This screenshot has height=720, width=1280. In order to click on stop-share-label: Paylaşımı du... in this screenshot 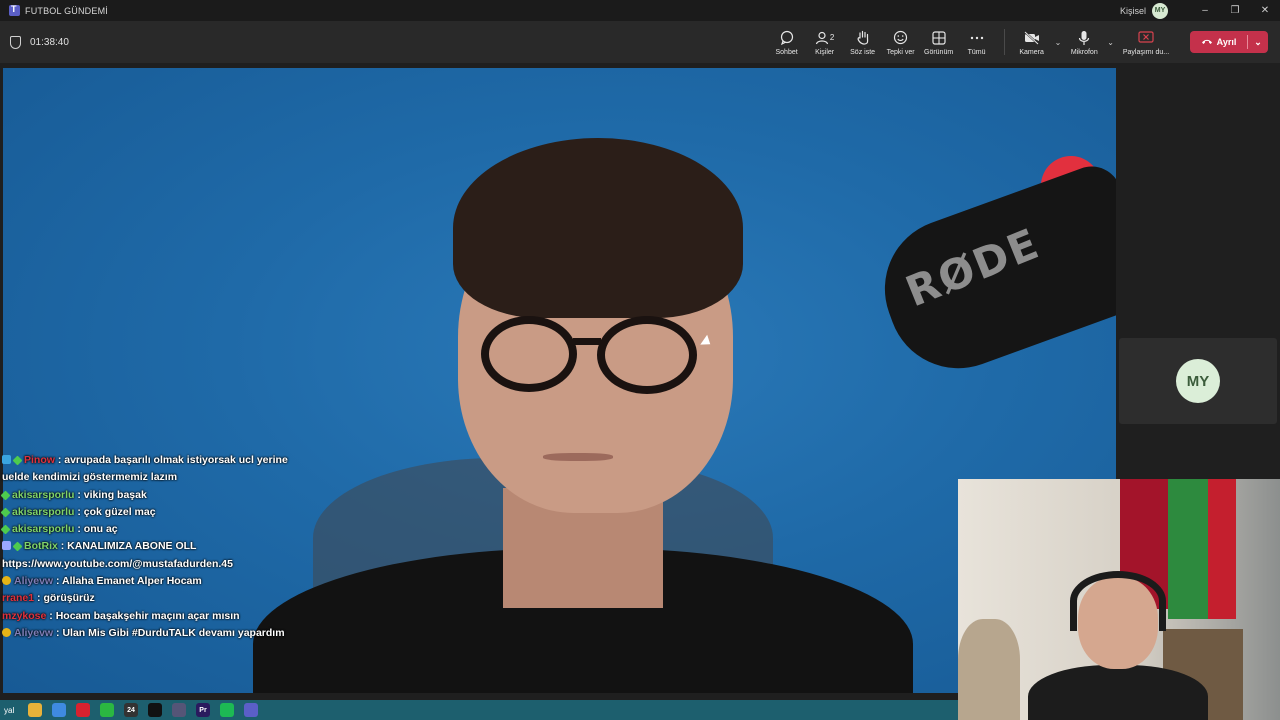, I will do `click(1146, 52)`.